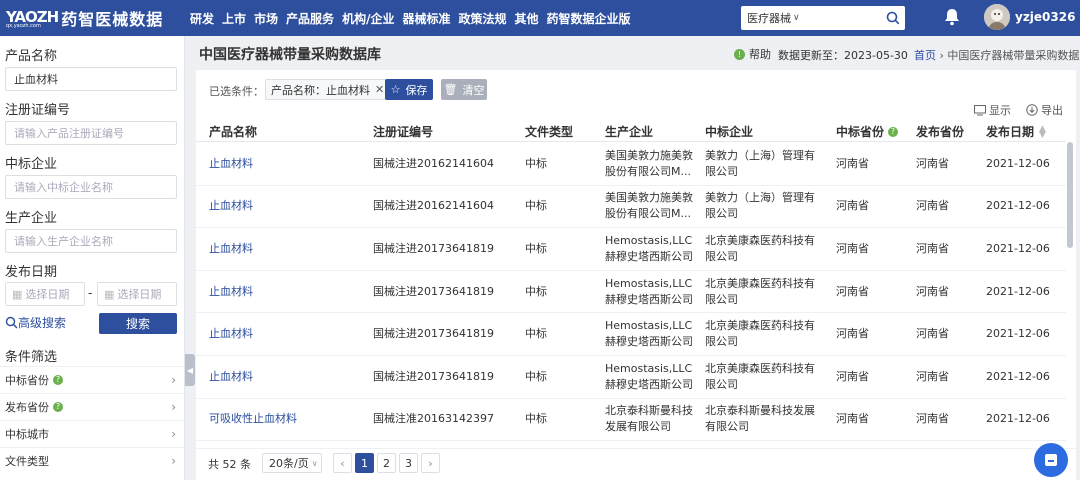 This screenshot has width=1080, height=480. I want to click on export-label: 导出, so click(1052, 110).